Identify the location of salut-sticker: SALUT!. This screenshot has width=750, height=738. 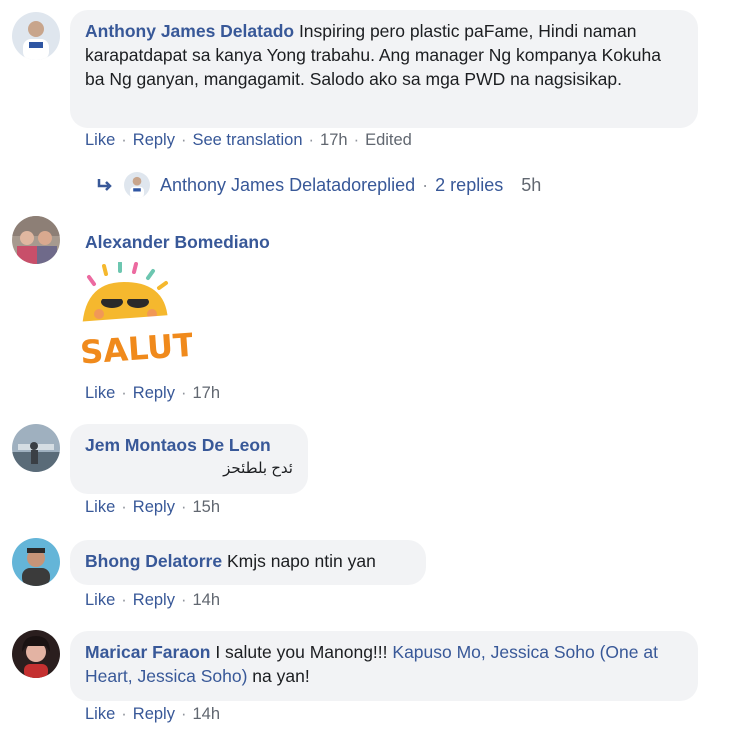
(141, 319).